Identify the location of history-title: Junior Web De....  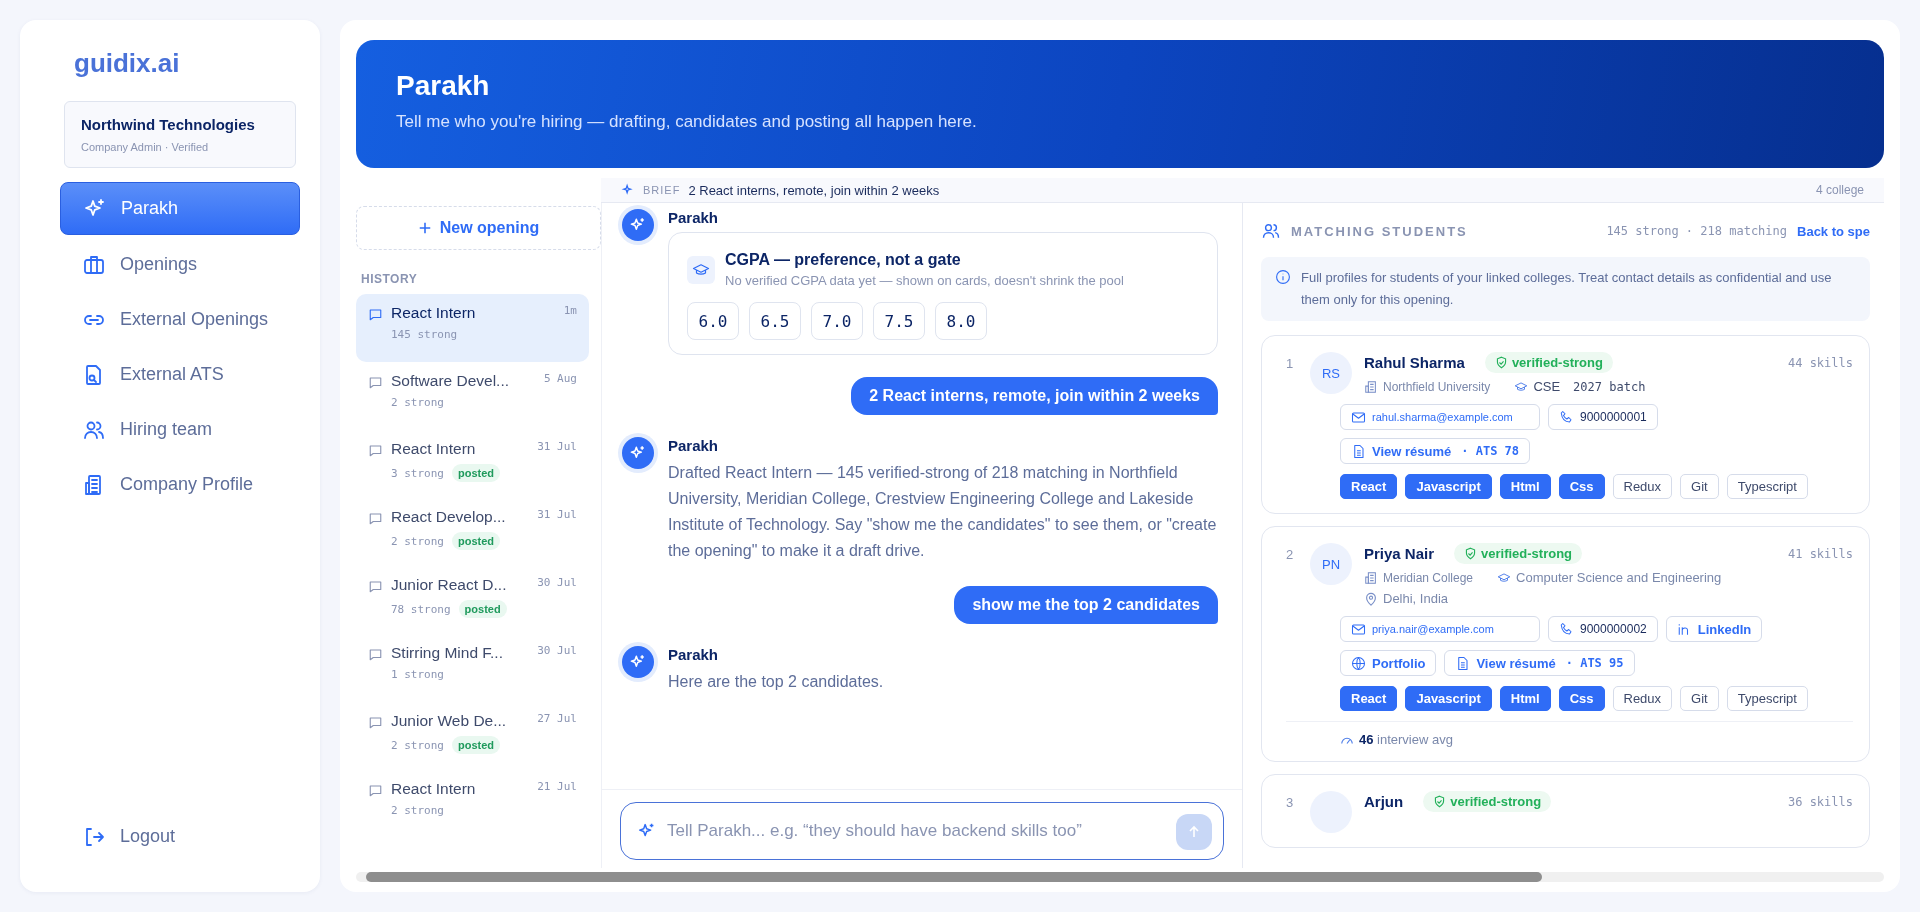
(449, 721).